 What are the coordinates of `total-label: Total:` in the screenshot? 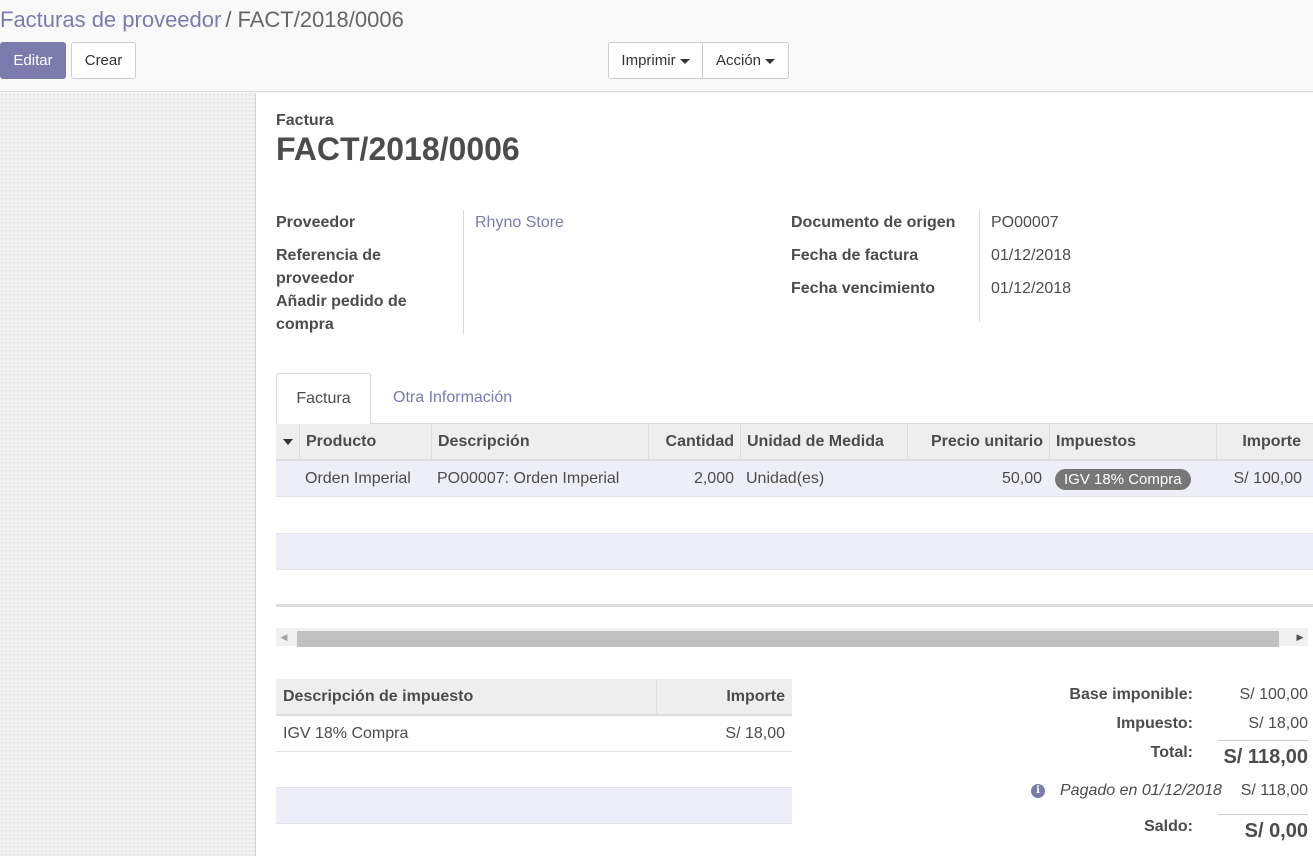 It's located at (1171, 752).